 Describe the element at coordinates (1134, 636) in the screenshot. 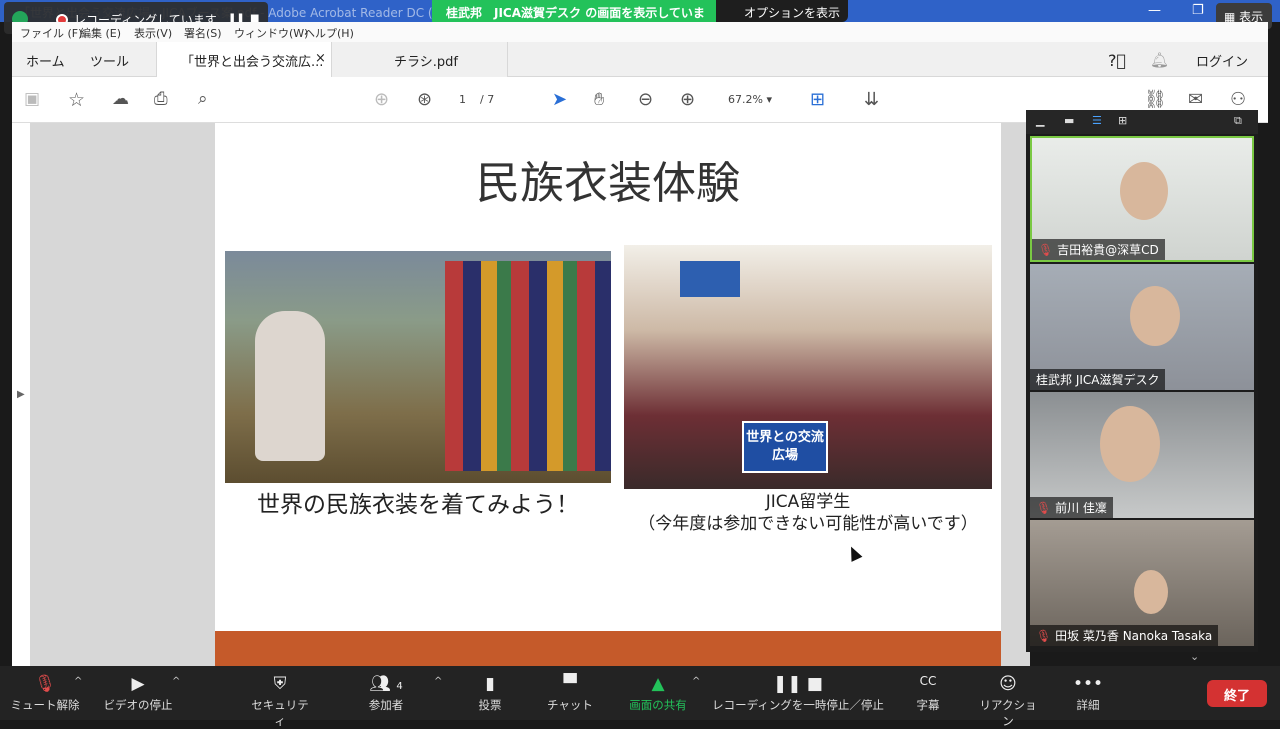

I see `participant-name-text: 田坂 菜乃香 Nanoka Tasaka` at that location.